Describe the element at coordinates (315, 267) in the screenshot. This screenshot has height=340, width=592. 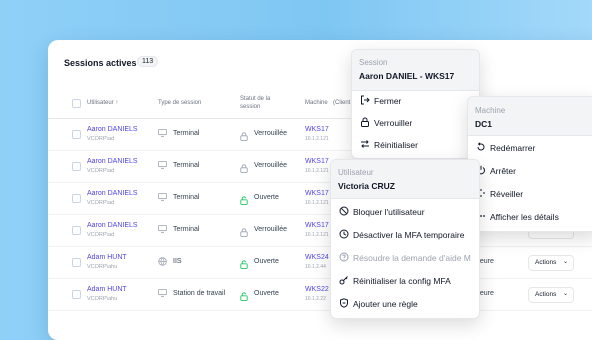
I see `machine-ip: 10.1.2.44` at that location.